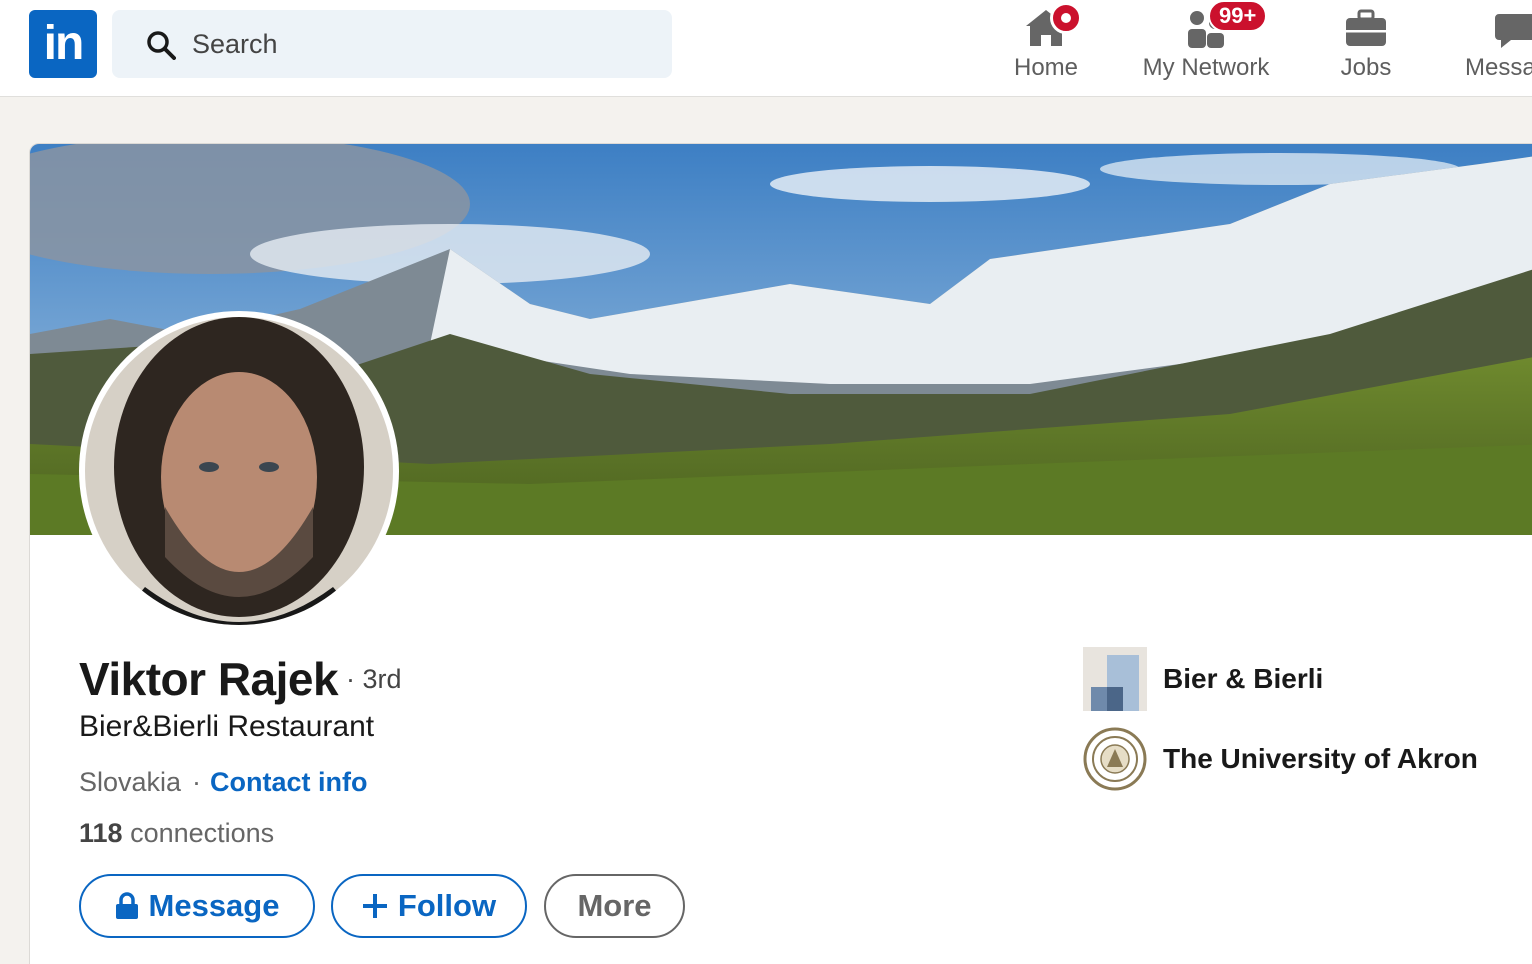 The height and width of the screenshot is (964, 1532). What do you see at coordinates (1115, 759) in the screenshot?
I see `university-seal` at bounding box center [1115, 759].